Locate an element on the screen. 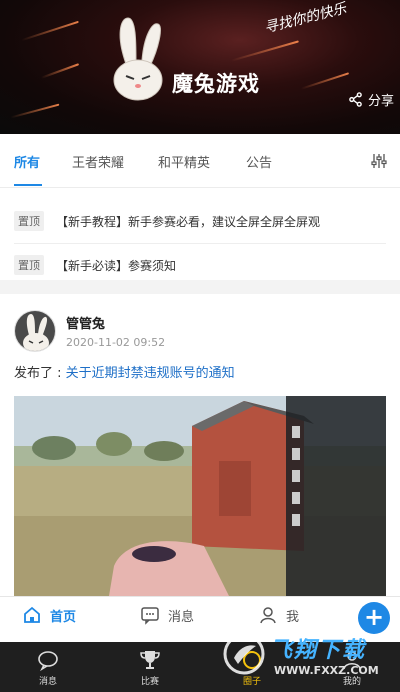  notice-title: 【新手必读】参赛须知 is located at coordinates (116, 265).